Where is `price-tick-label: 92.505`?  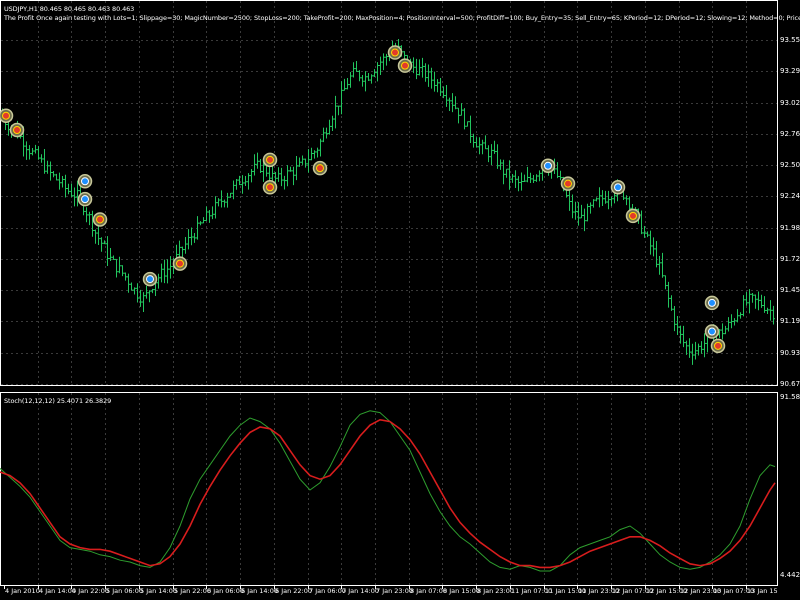
price-tick-label: 92.505 is located at coordinates (790, 164).